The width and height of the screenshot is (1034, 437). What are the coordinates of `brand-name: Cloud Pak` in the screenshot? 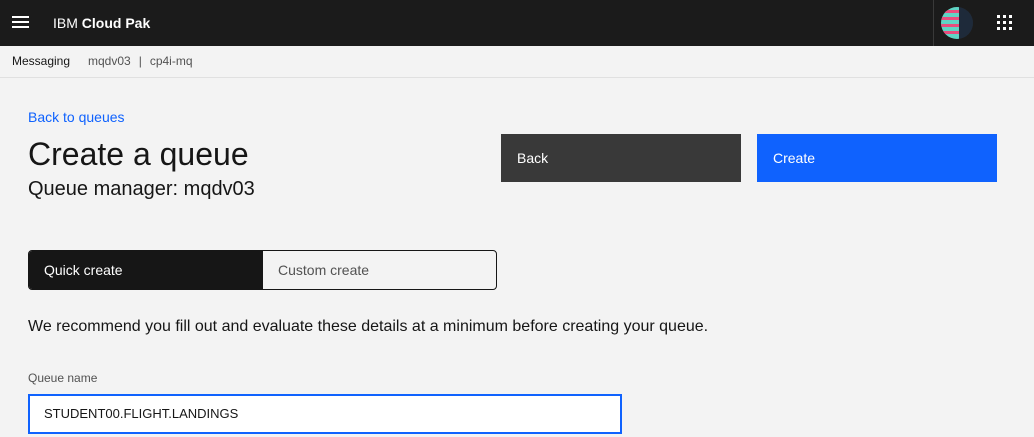 It's located at (116, 23).